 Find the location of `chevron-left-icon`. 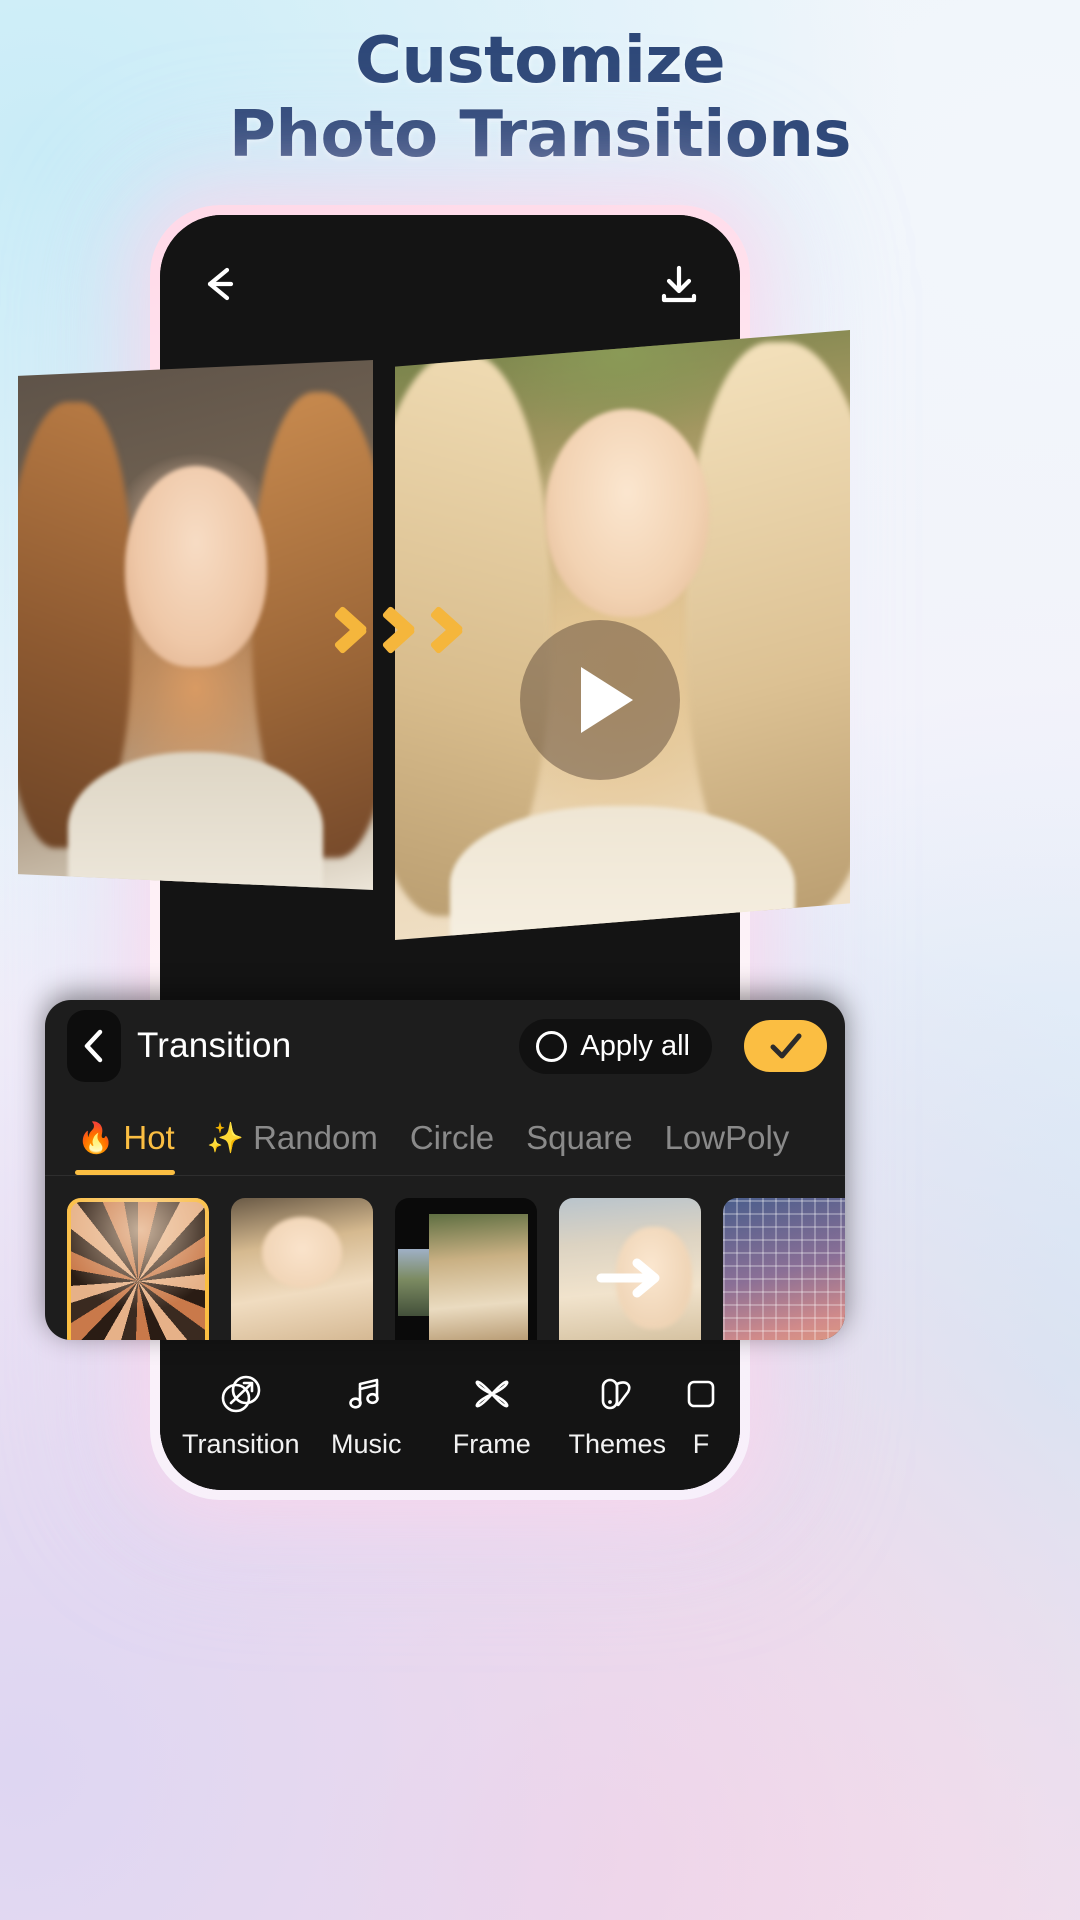

chevron-left-icon is located at coordinates (93, 1046).